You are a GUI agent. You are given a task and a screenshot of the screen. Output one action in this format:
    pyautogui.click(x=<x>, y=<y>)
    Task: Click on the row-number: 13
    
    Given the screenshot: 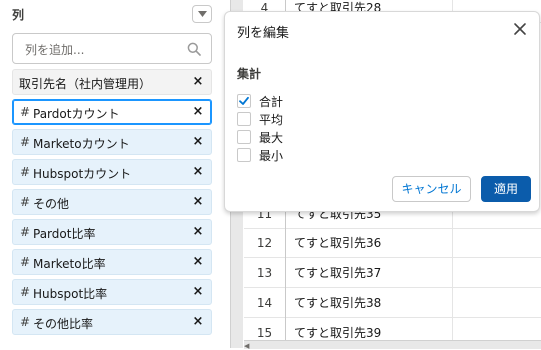 What is the action you would take?
    pyautogui.click(x=265, y=273)
    